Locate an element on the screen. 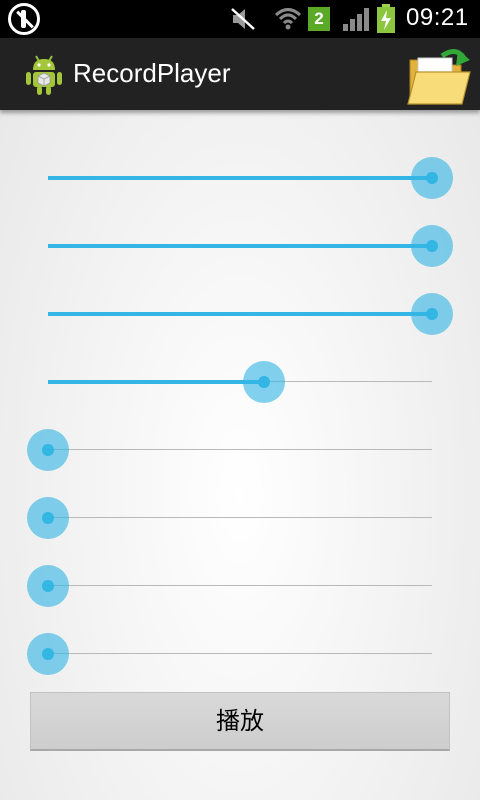 This screenshot has width=480, height=800. mute-icon is located at coordinates (243, 19).